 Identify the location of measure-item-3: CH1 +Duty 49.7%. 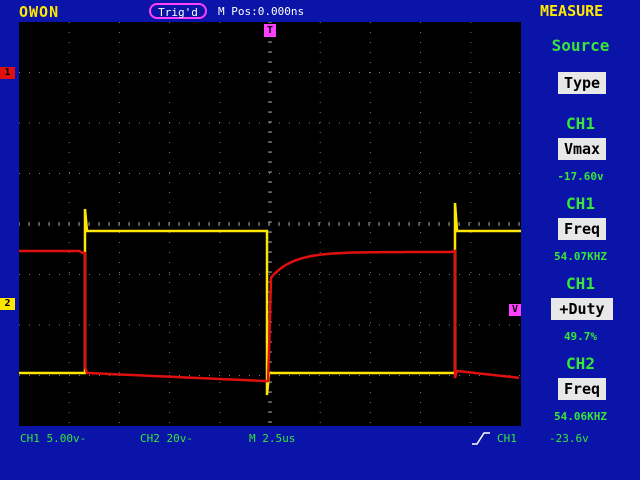
(580, 306).